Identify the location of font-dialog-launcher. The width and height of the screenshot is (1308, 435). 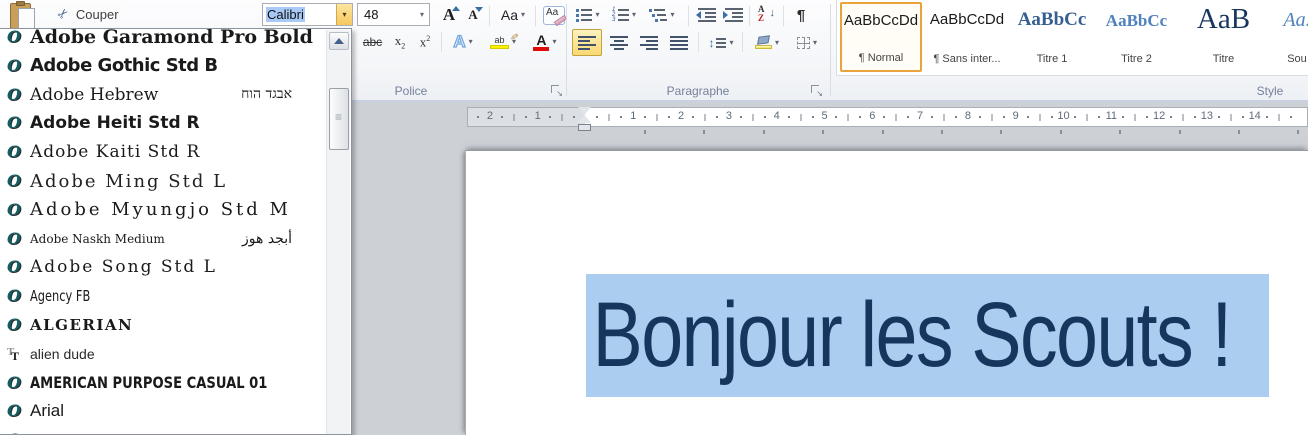
(556, 91).